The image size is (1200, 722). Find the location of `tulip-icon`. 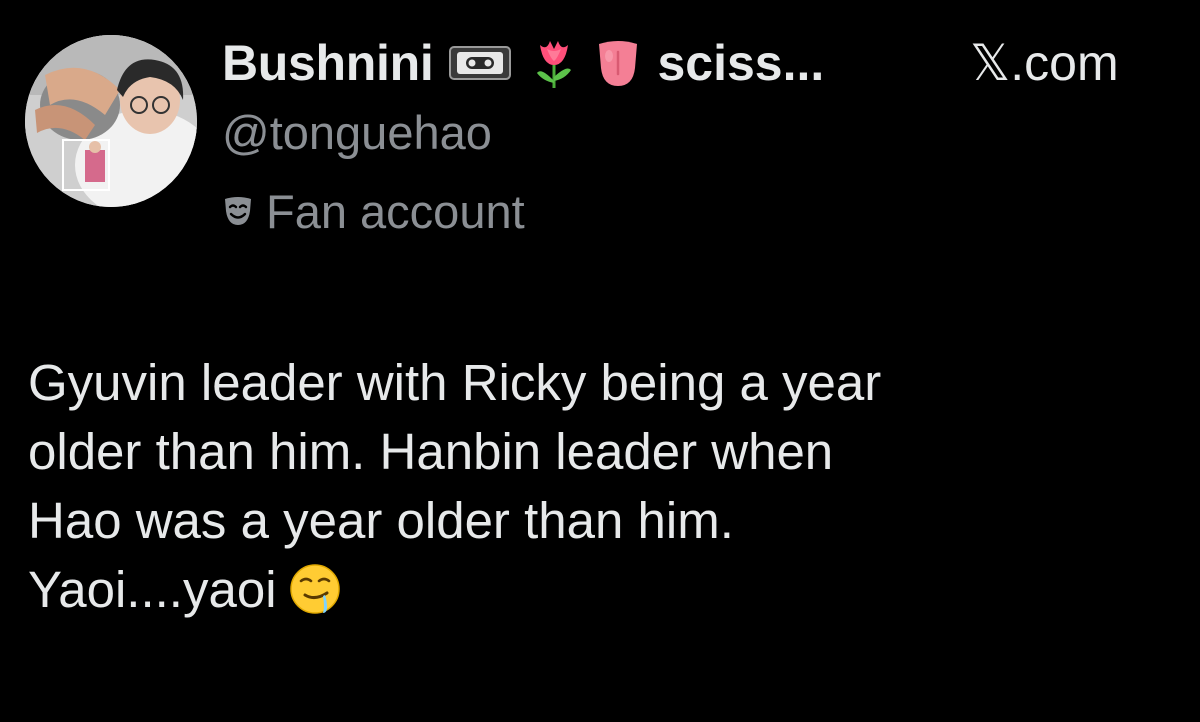

tulip-icon is located at coordinates (554, 63).